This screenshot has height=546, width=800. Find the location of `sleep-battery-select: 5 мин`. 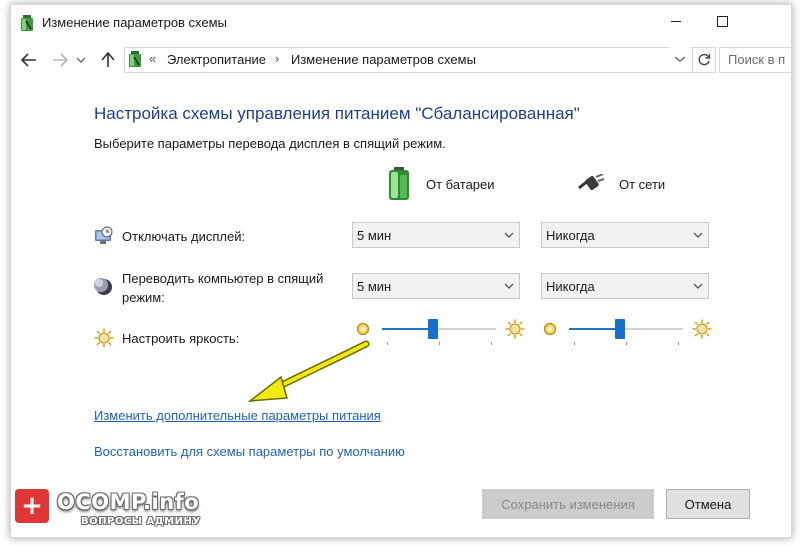

sleep-battery-select: 5 мин is located at coordinates (436, 286).